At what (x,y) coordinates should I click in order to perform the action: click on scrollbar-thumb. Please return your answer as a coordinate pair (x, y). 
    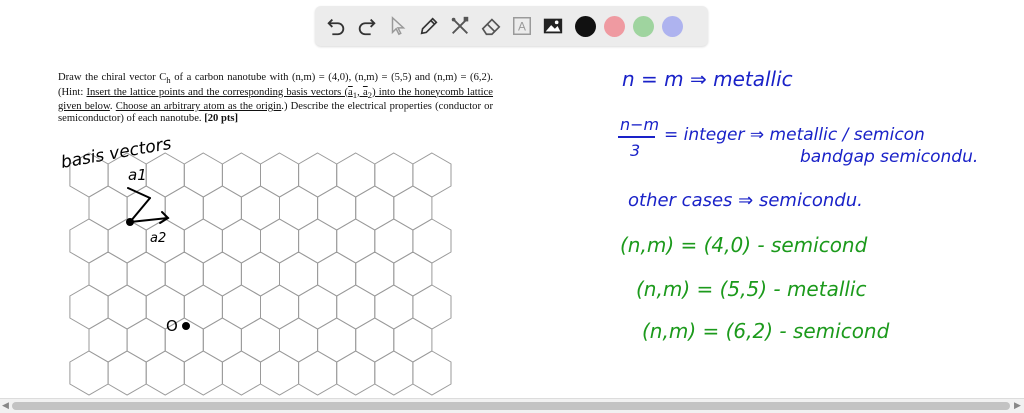
    Looking at the image, I should click on (511, 406).